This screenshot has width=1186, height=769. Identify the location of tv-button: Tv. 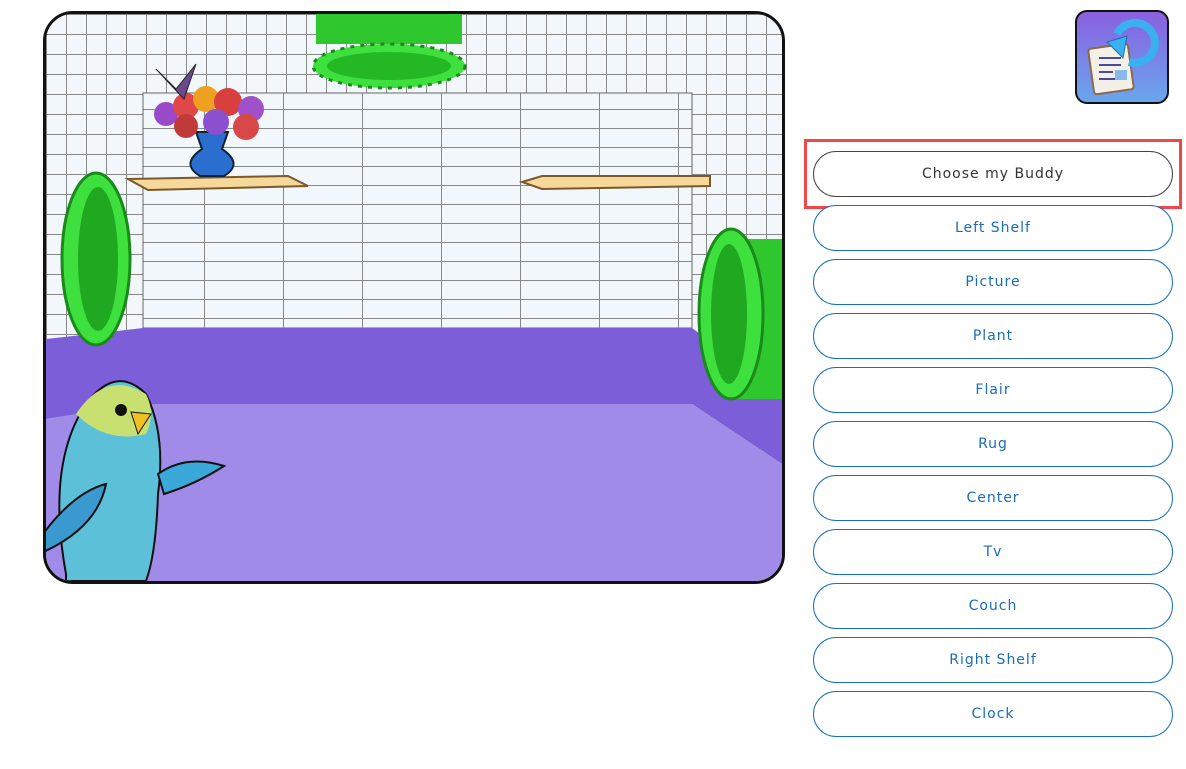
(993, 552).